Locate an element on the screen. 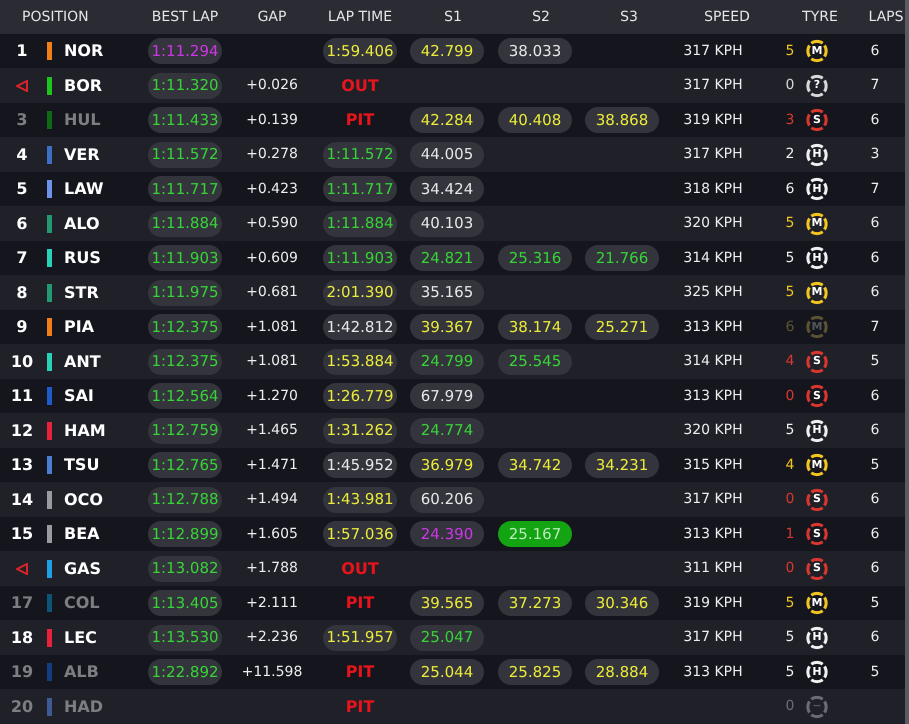 The height and width of the screenshot is (724, 909). gap-time: +0.681 is located at coordinates (272, 292).